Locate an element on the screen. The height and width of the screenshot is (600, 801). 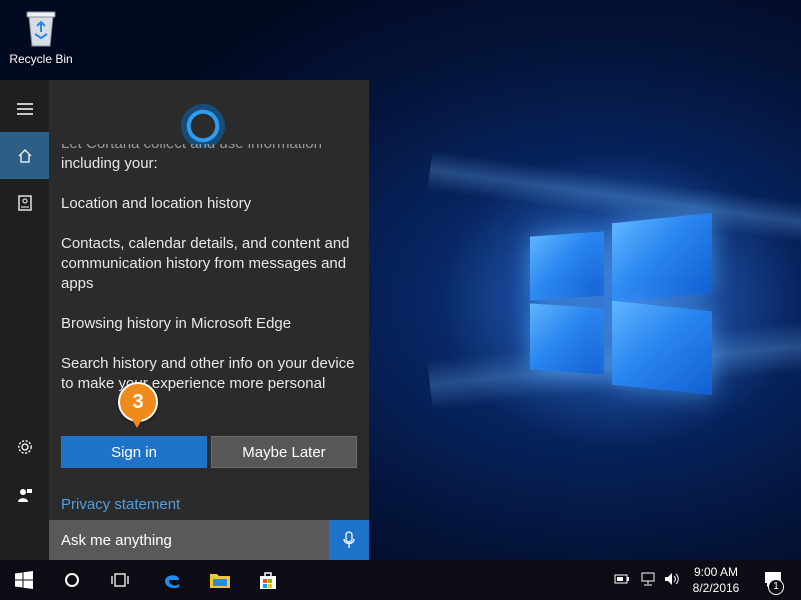
microphone-button is located at coordinates (349, 540).